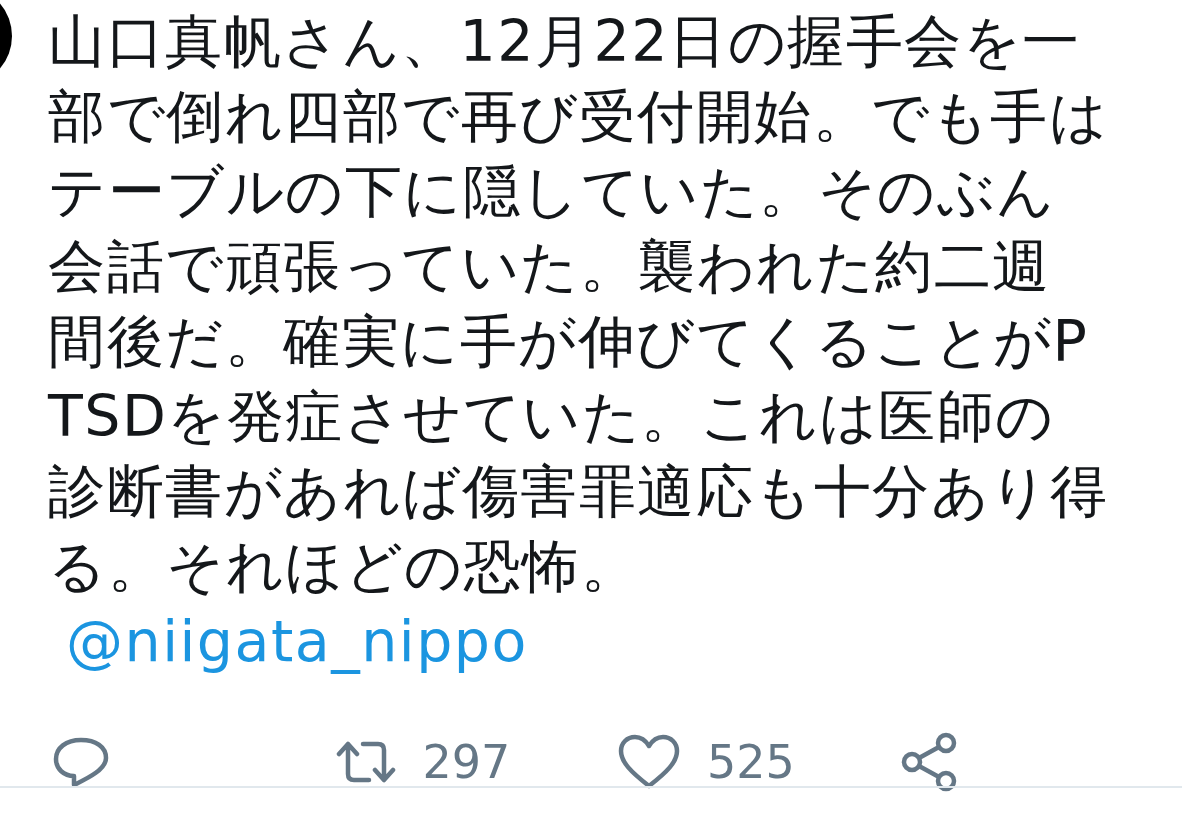 The height and width of the screenshot is (814, 1182). What do you see at coordinates (297, 641) in the screenshot?
I see `mention-link: @niigata_nippo` at bounding box center [297, 641].